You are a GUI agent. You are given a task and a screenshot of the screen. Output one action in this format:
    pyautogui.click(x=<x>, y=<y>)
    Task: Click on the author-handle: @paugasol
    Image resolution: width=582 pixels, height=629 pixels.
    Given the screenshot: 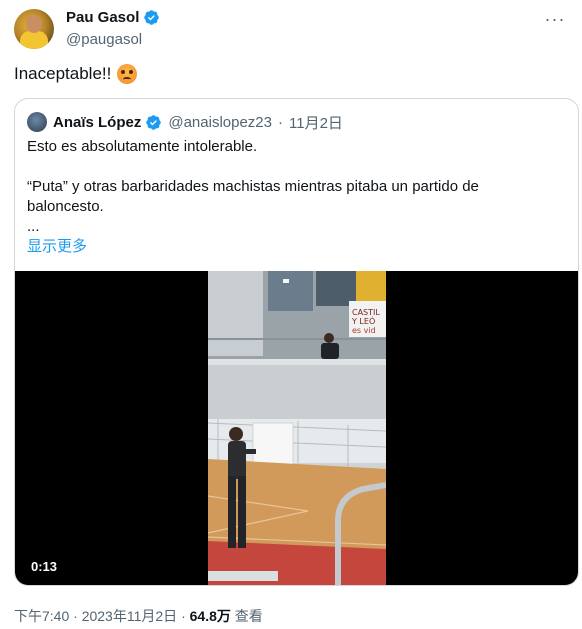 What is the action you would take?
    pyautogui.click(x=104, y=39)
    